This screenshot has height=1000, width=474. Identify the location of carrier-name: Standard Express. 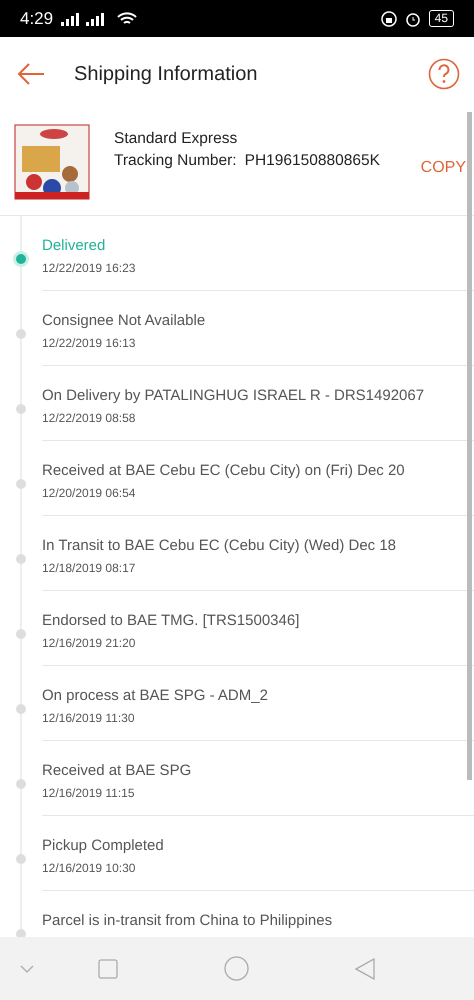
(176, 139).